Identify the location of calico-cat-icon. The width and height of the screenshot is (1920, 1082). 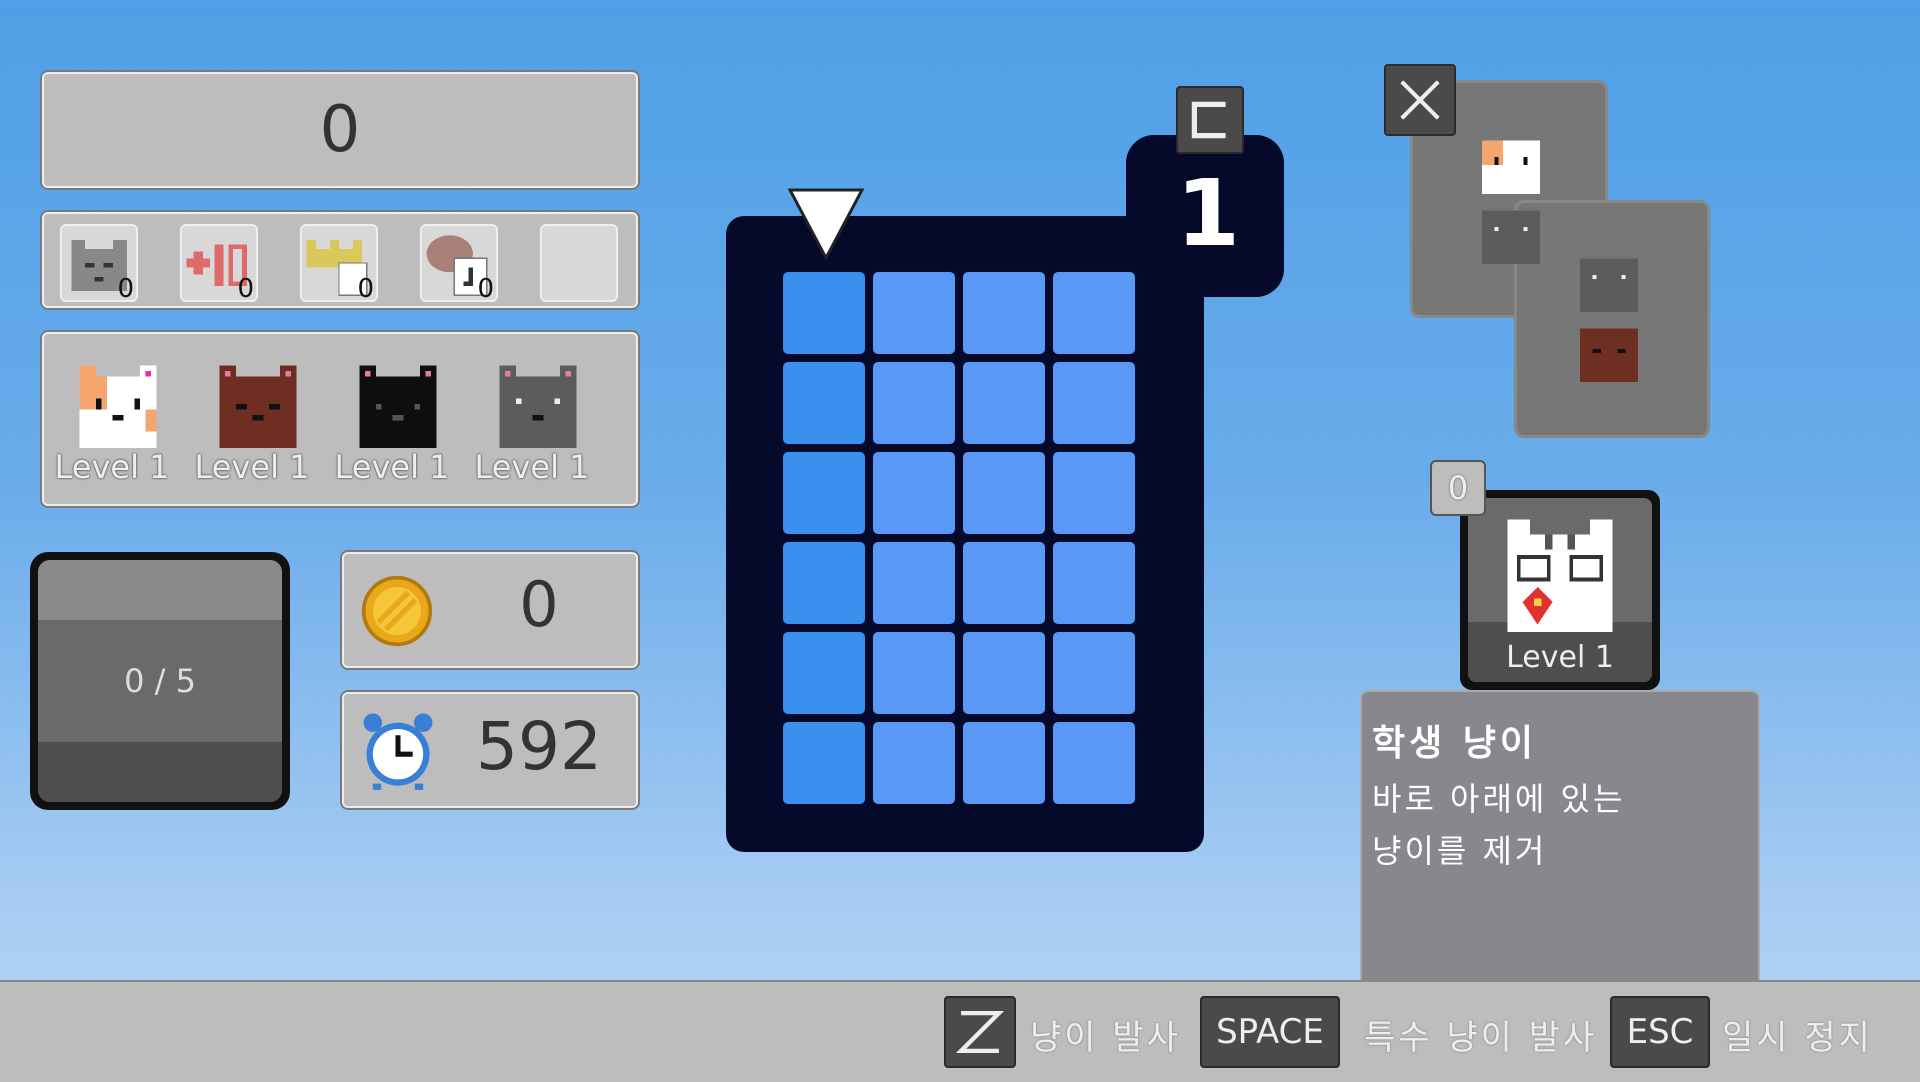
(118, 406).